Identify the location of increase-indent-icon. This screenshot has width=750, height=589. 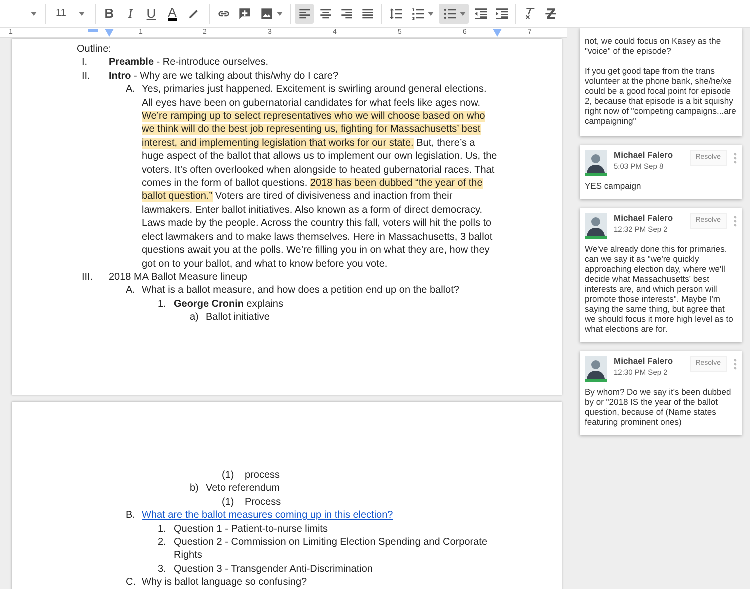
(502, 14).